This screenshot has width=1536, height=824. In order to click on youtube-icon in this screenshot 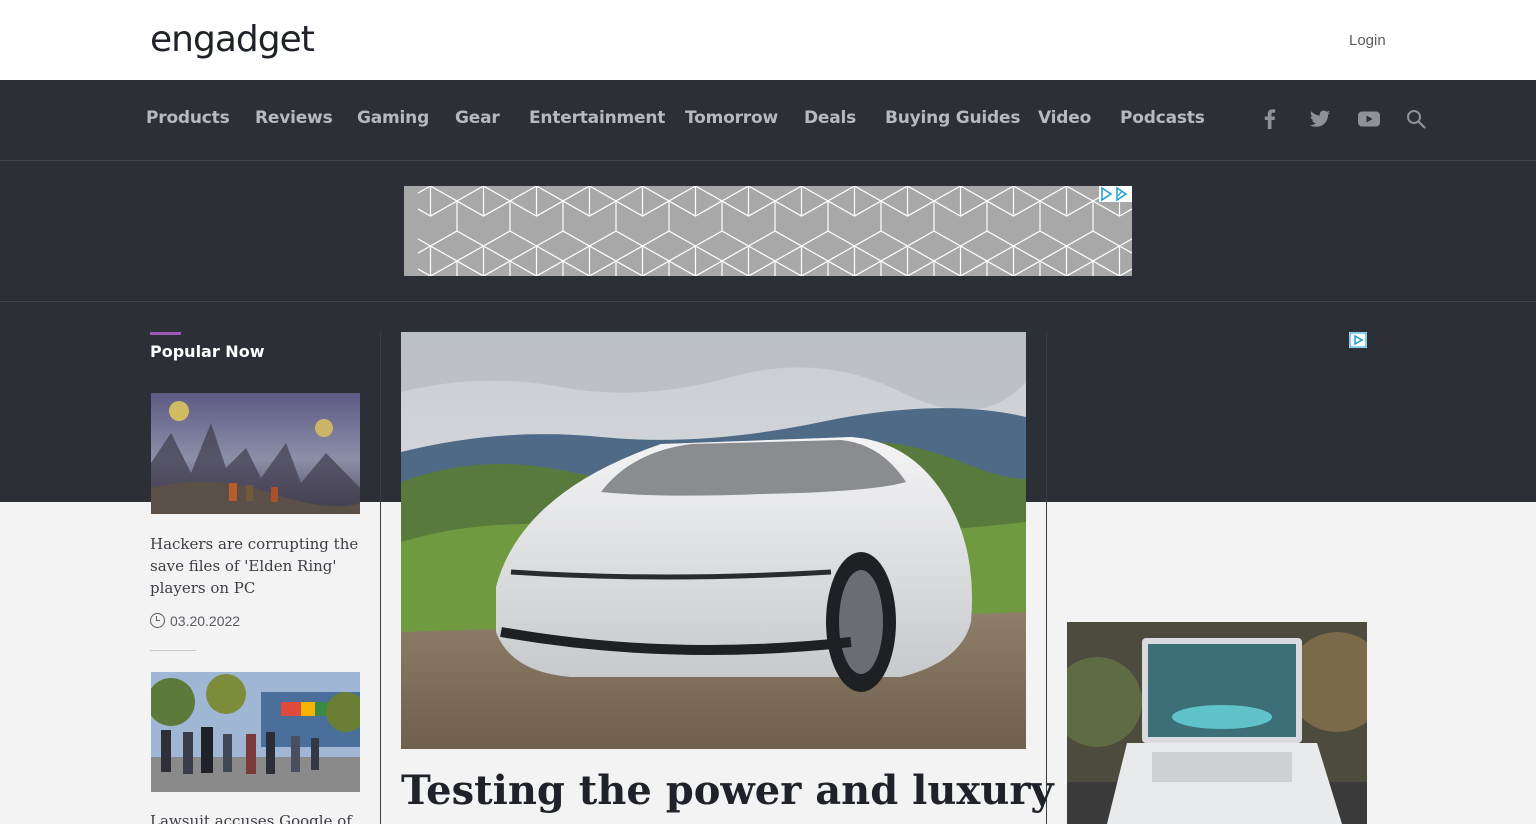, I will do `click(1369, 119)`.